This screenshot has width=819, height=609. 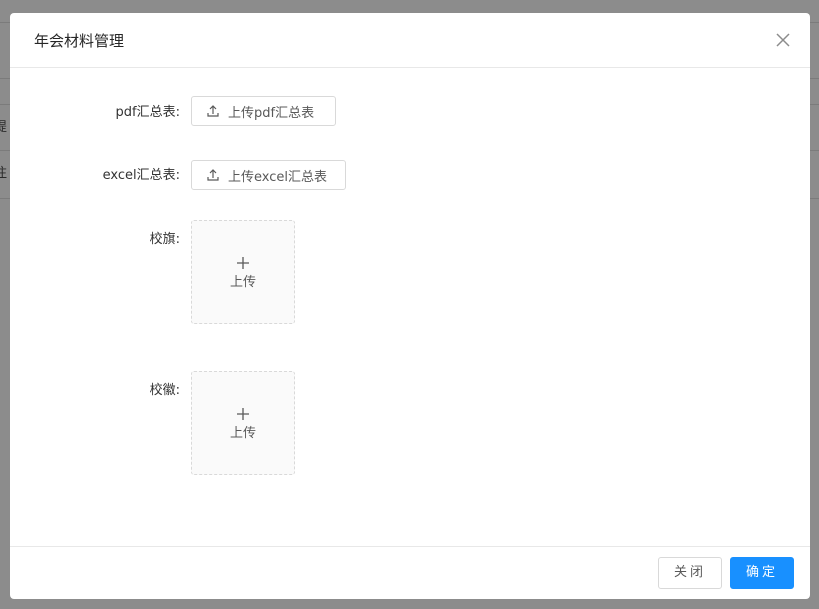 I want to click on upload-pdf-button-label: 上传pdf汇总表, so click(x=271, y=113).